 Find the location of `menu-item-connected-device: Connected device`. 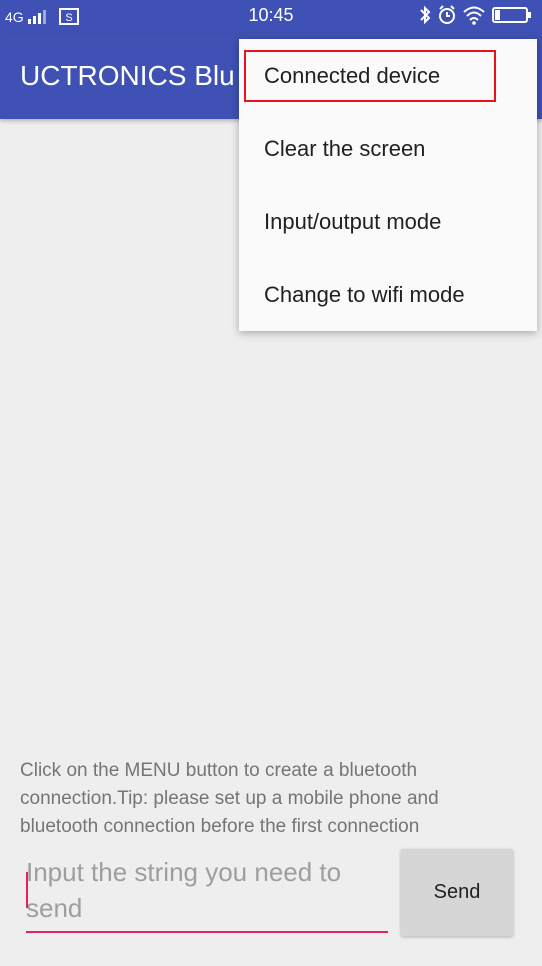

menu-item-connected-device: Connected device is located at coordinates (388, 75).